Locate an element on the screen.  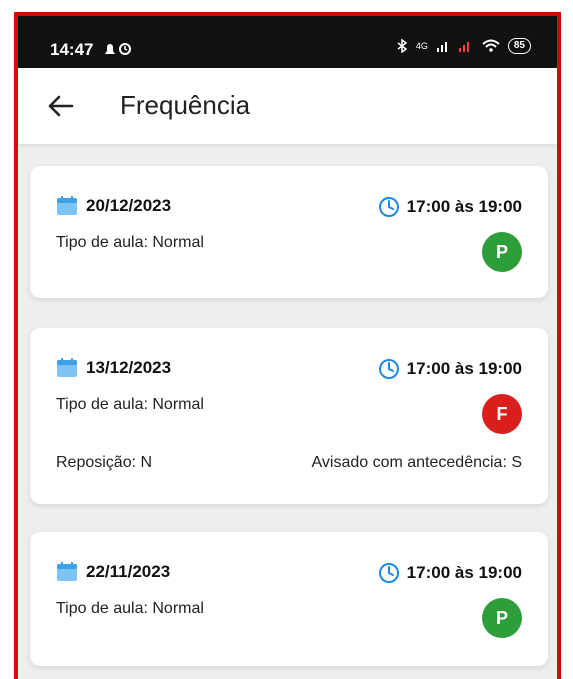
record-date: 13/12/2023 is located at coordinates (129, 367).